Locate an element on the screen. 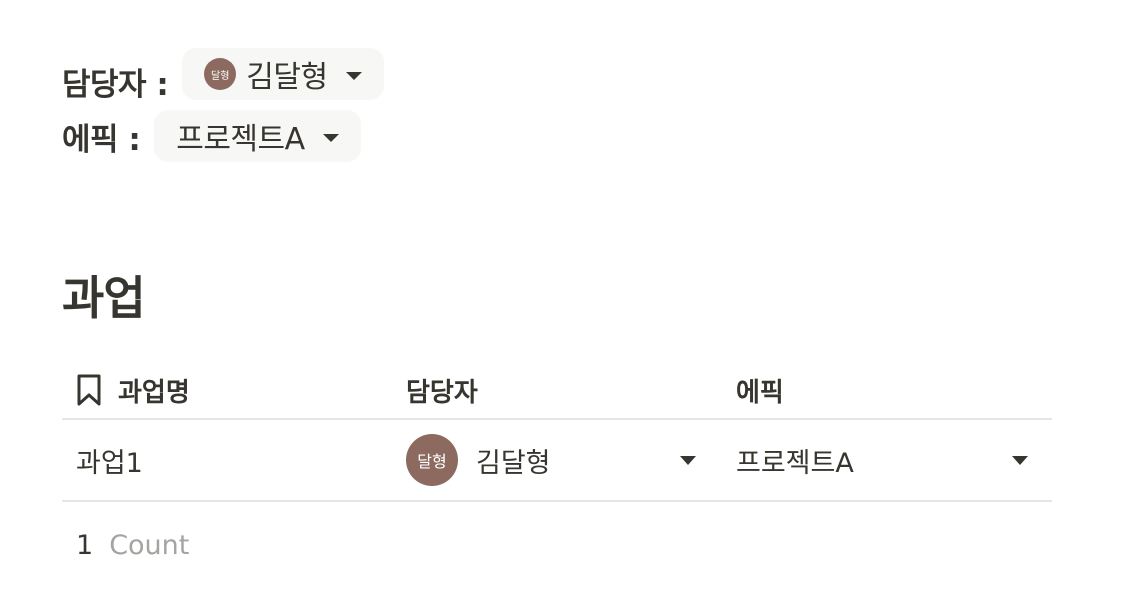  assignee-property: 담당자 : 달형 김달형 is located at coordinates (223, 75).